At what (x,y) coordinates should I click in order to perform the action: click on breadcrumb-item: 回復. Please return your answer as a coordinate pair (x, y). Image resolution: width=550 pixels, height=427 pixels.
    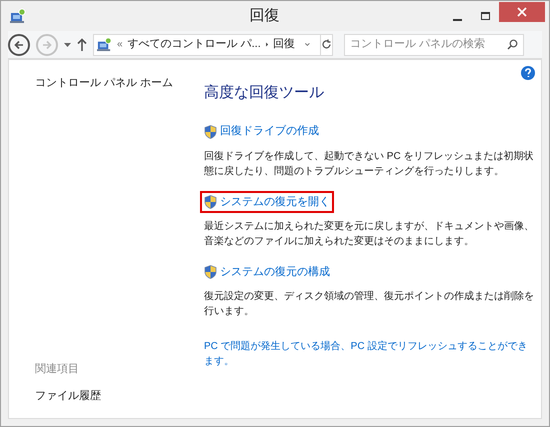
    Looking at the image, I should click on (284, 44).